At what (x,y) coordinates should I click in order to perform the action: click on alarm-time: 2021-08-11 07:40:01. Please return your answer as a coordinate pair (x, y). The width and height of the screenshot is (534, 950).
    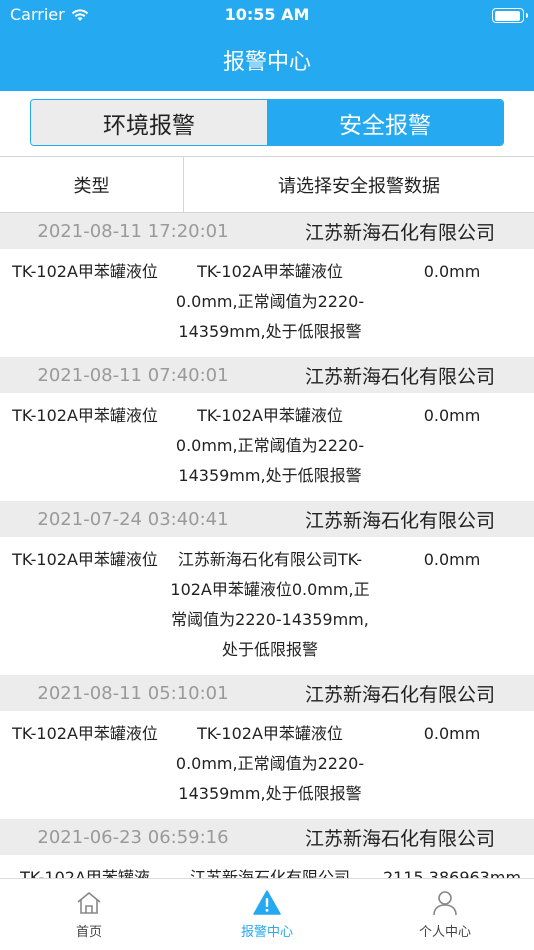
    Looking at the image, I should click on (133, 375).